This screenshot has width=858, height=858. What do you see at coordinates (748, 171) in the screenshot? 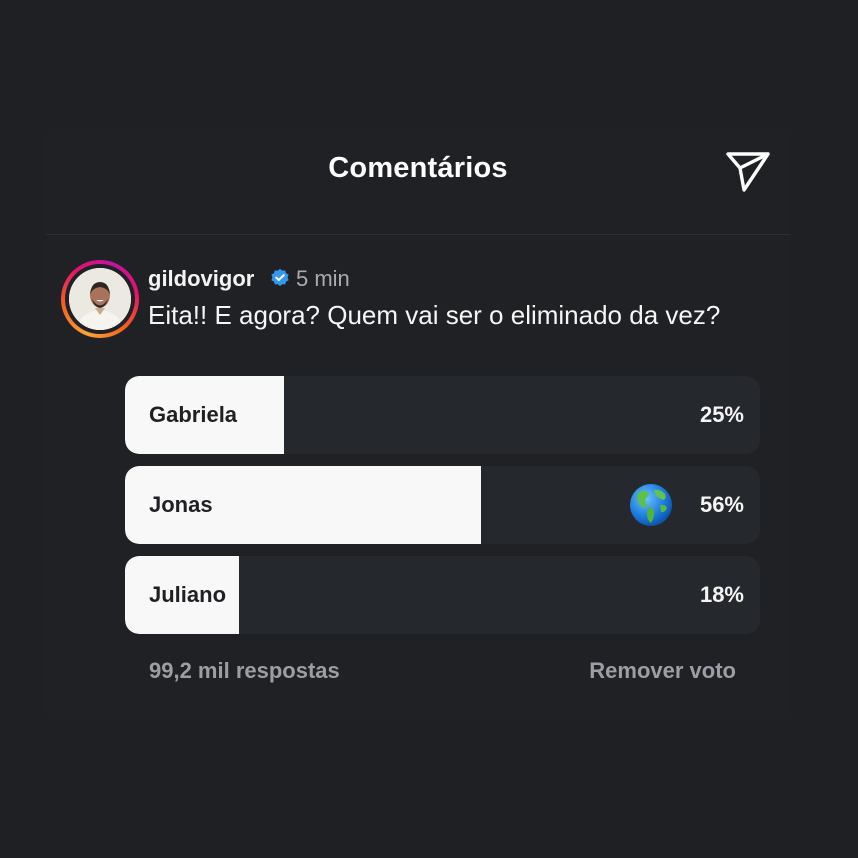
I see `send-icon` at bounding box center [748, 171].